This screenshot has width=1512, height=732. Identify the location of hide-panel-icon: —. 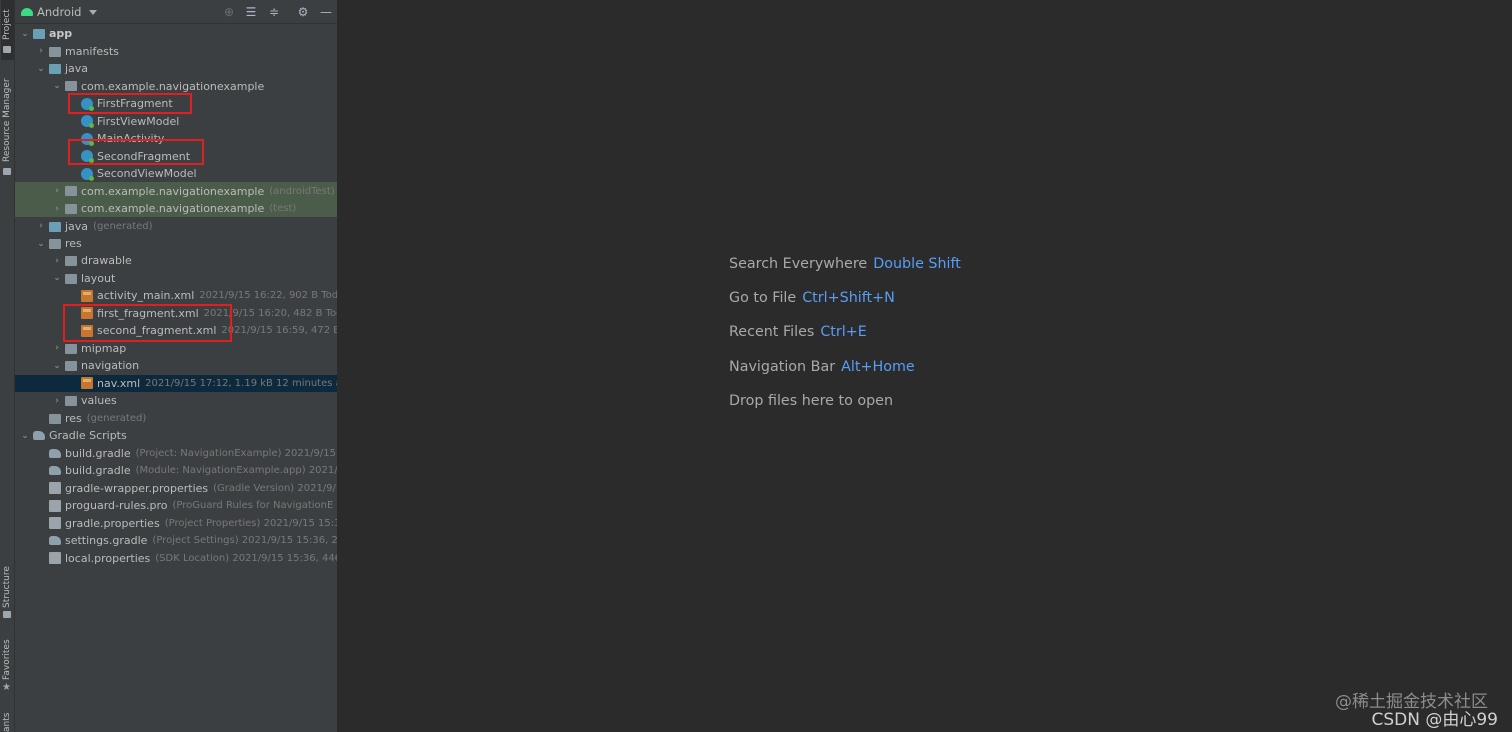
(326, 12).